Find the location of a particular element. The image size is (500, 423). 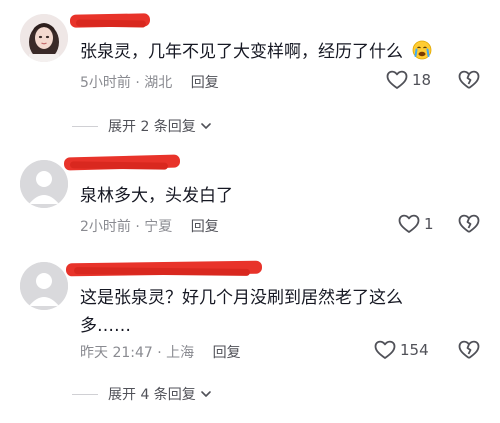

comment-meta: 2小时前 · 宁夏 回复 is located at coordinates (149, 226).